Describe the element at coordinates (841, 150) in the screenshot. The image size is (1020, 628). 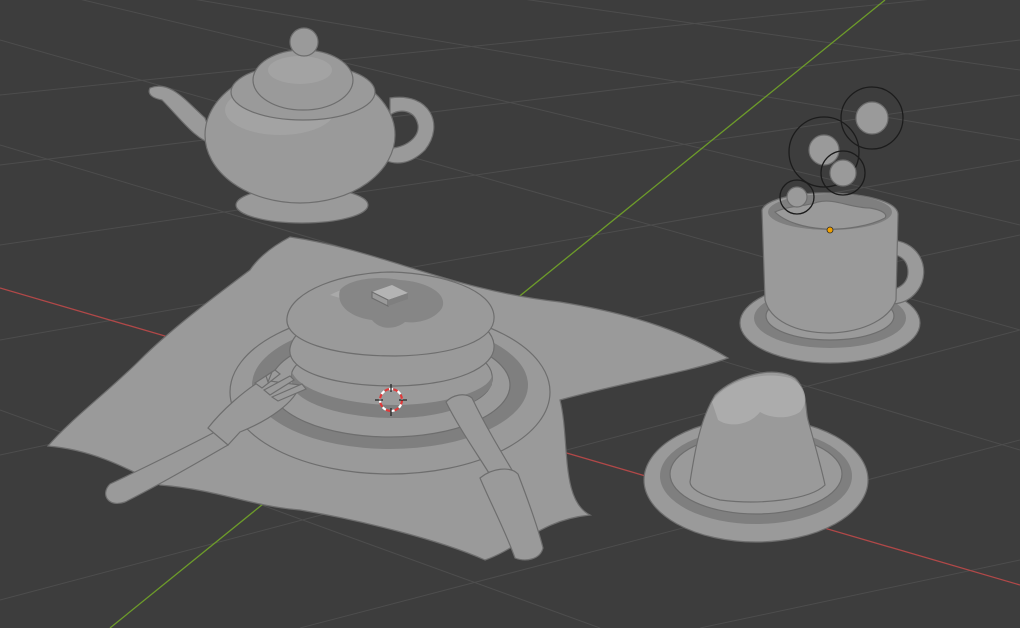
I see `steam-spheres` at that location.